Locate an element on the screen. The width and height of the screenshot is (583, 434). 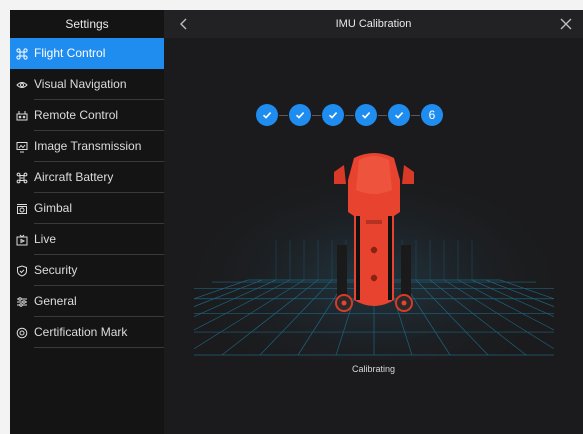
image-transmission-icon is located at coordinates (22, 147).